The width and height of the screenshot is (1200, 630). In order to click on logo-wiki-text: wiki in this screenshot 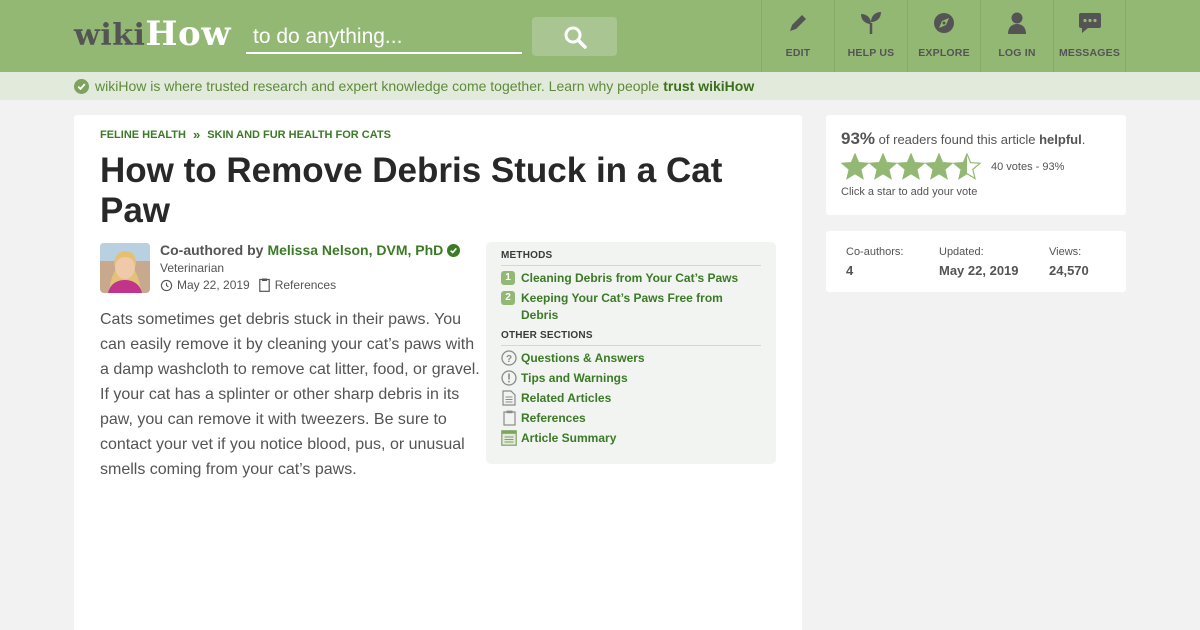, I will do `click(110, 35)`.